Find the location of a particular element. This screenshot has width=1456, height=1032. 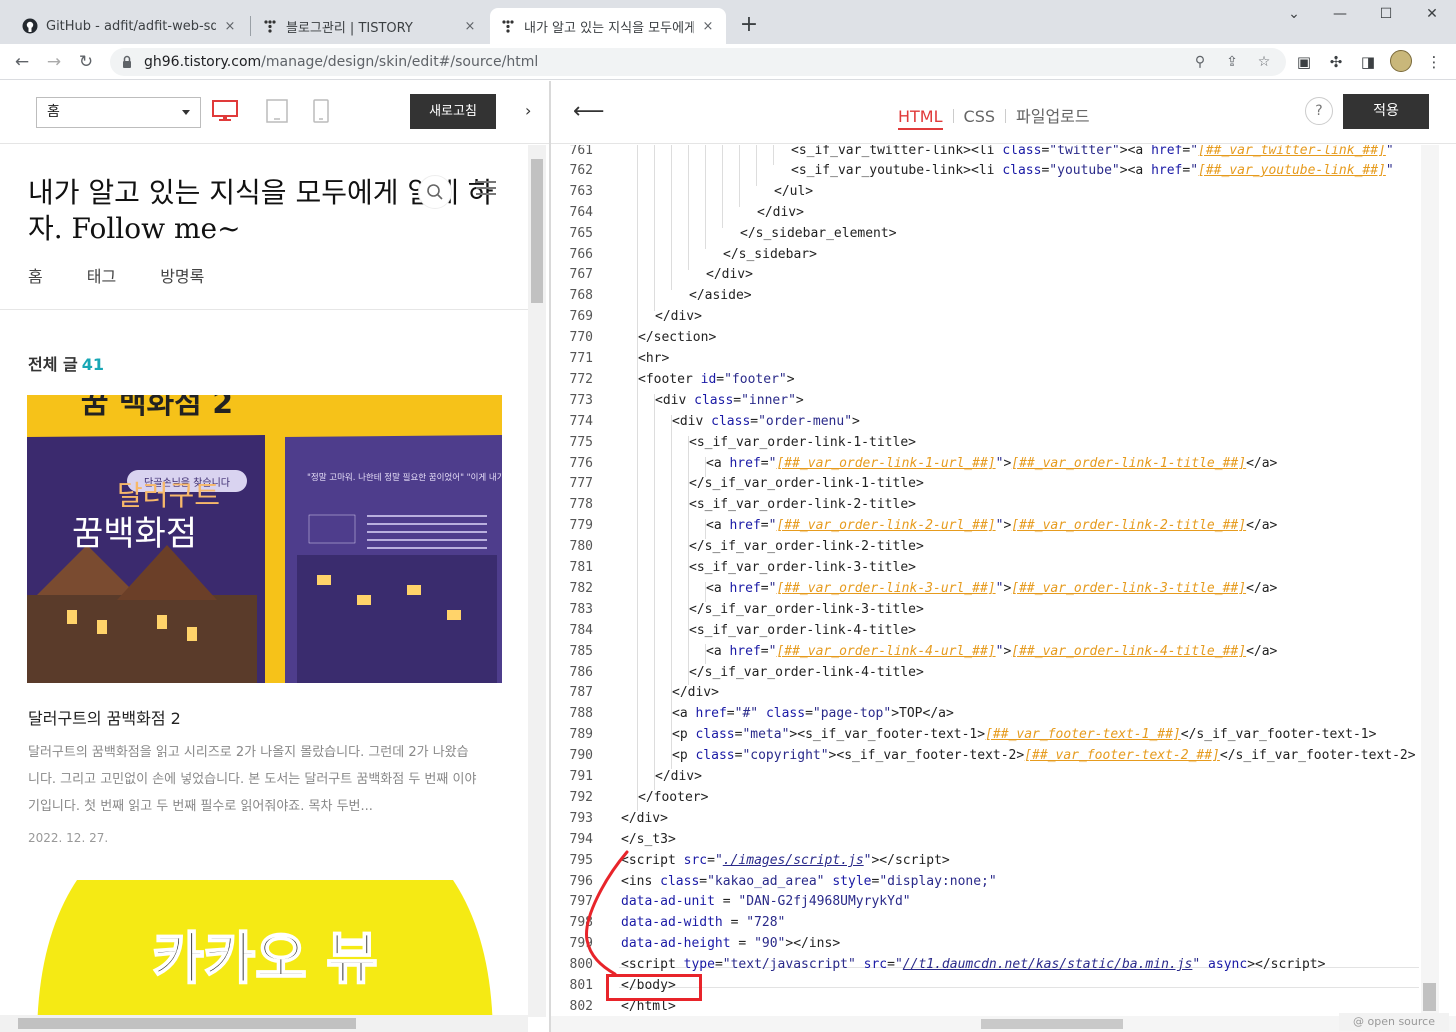

code-line: </footer> is located at coordinates (673, 797).